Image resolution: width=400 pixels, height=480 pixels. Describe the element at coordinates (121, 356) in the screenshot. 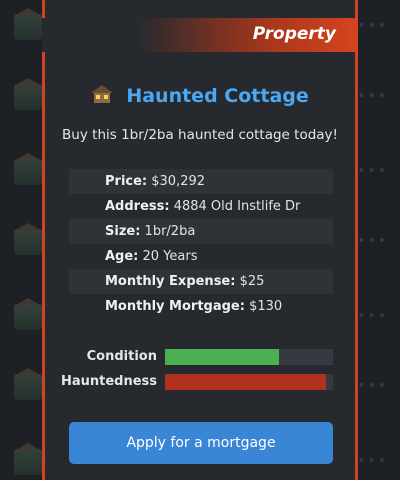

I see `meter-label: Condition` at that location.